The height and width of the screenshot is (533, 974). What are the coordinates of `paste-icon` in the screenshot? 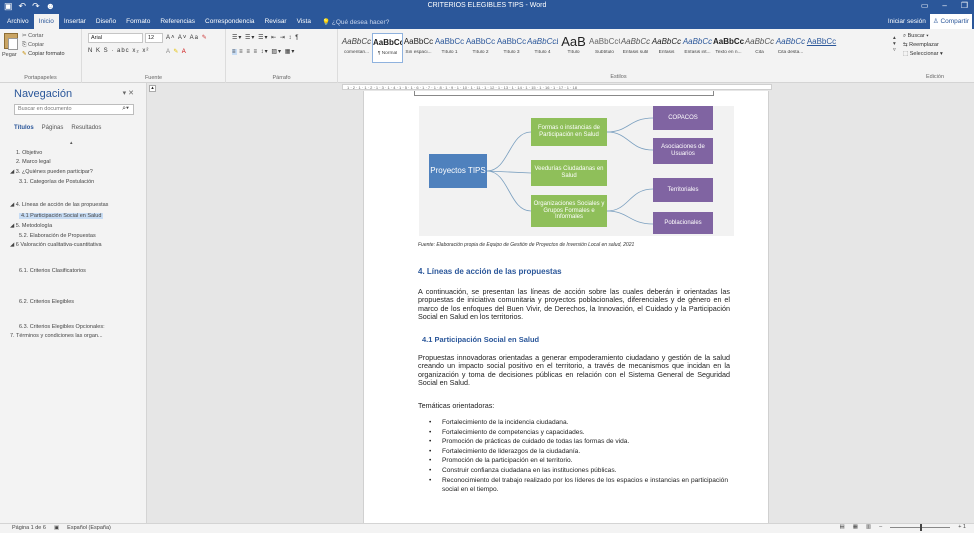 It's located at (11, 41).